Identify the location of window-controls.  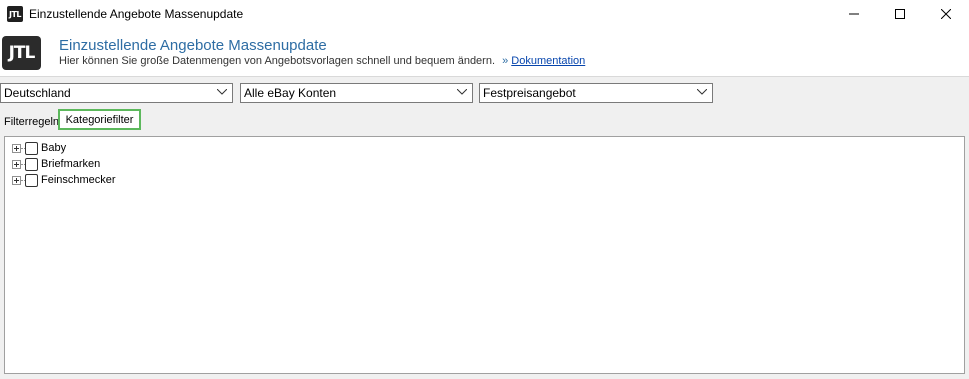
(900, 14).